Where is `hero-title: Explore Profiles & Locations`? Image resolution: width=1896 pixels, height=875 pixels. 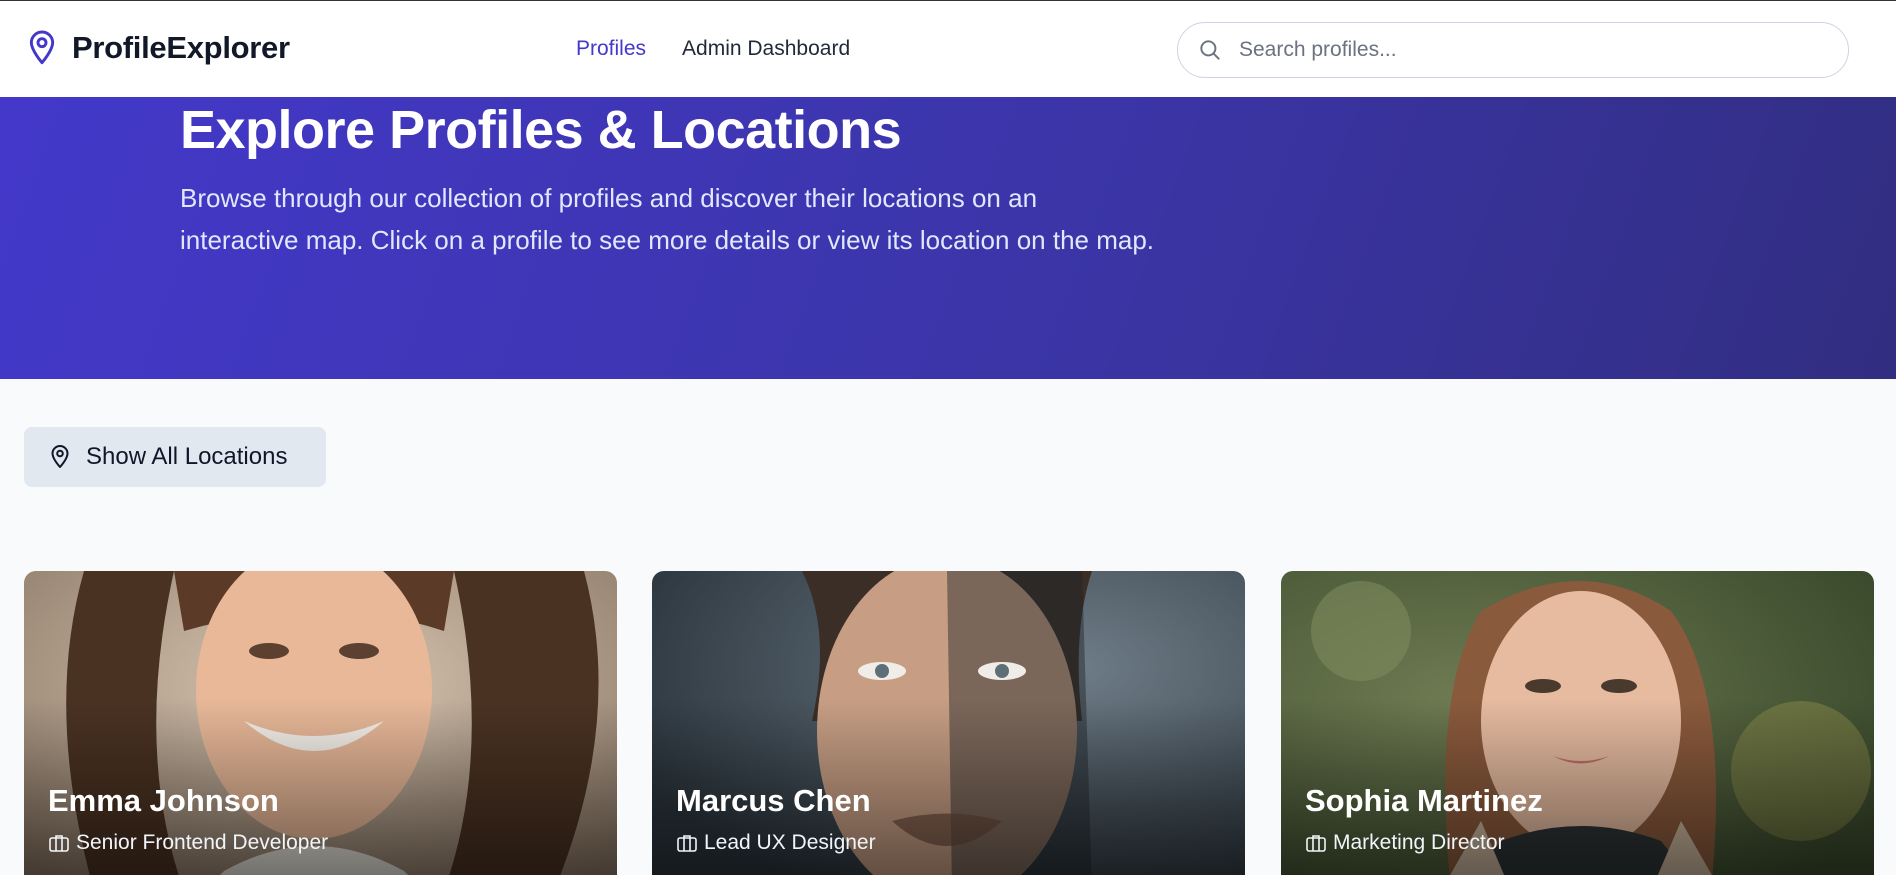
hero-title: Explore Profiles & Locations is located at coordinates (541, 130).